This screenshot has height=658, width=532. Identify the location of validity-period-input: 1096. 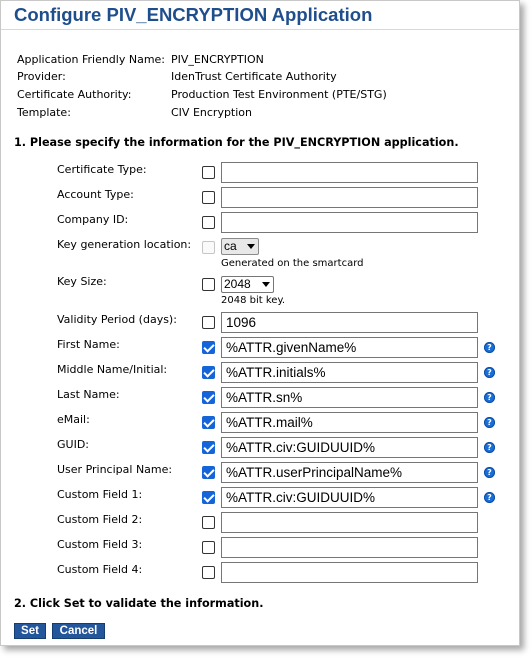
(349, 322).